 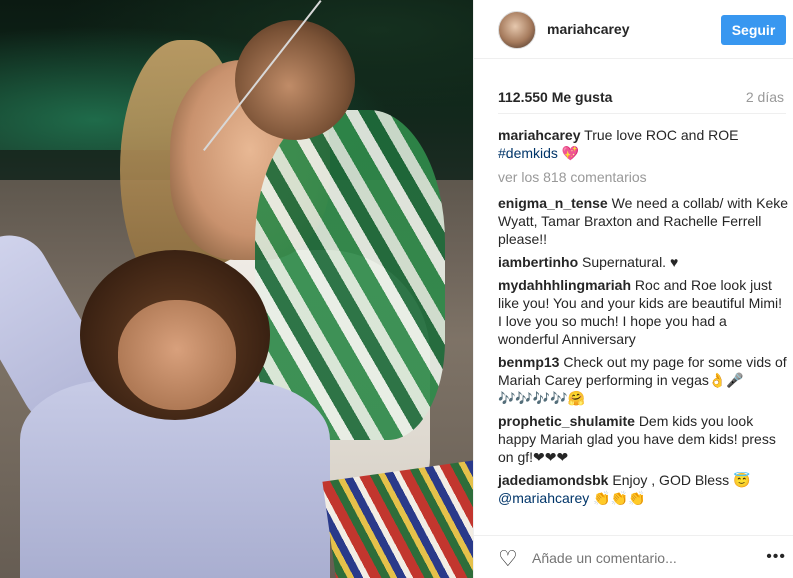 What do you see at coordinates (633, 29) in the screenshot?
I see `post-header: mariahcarey Seguir` at bounding box center [633, 29].